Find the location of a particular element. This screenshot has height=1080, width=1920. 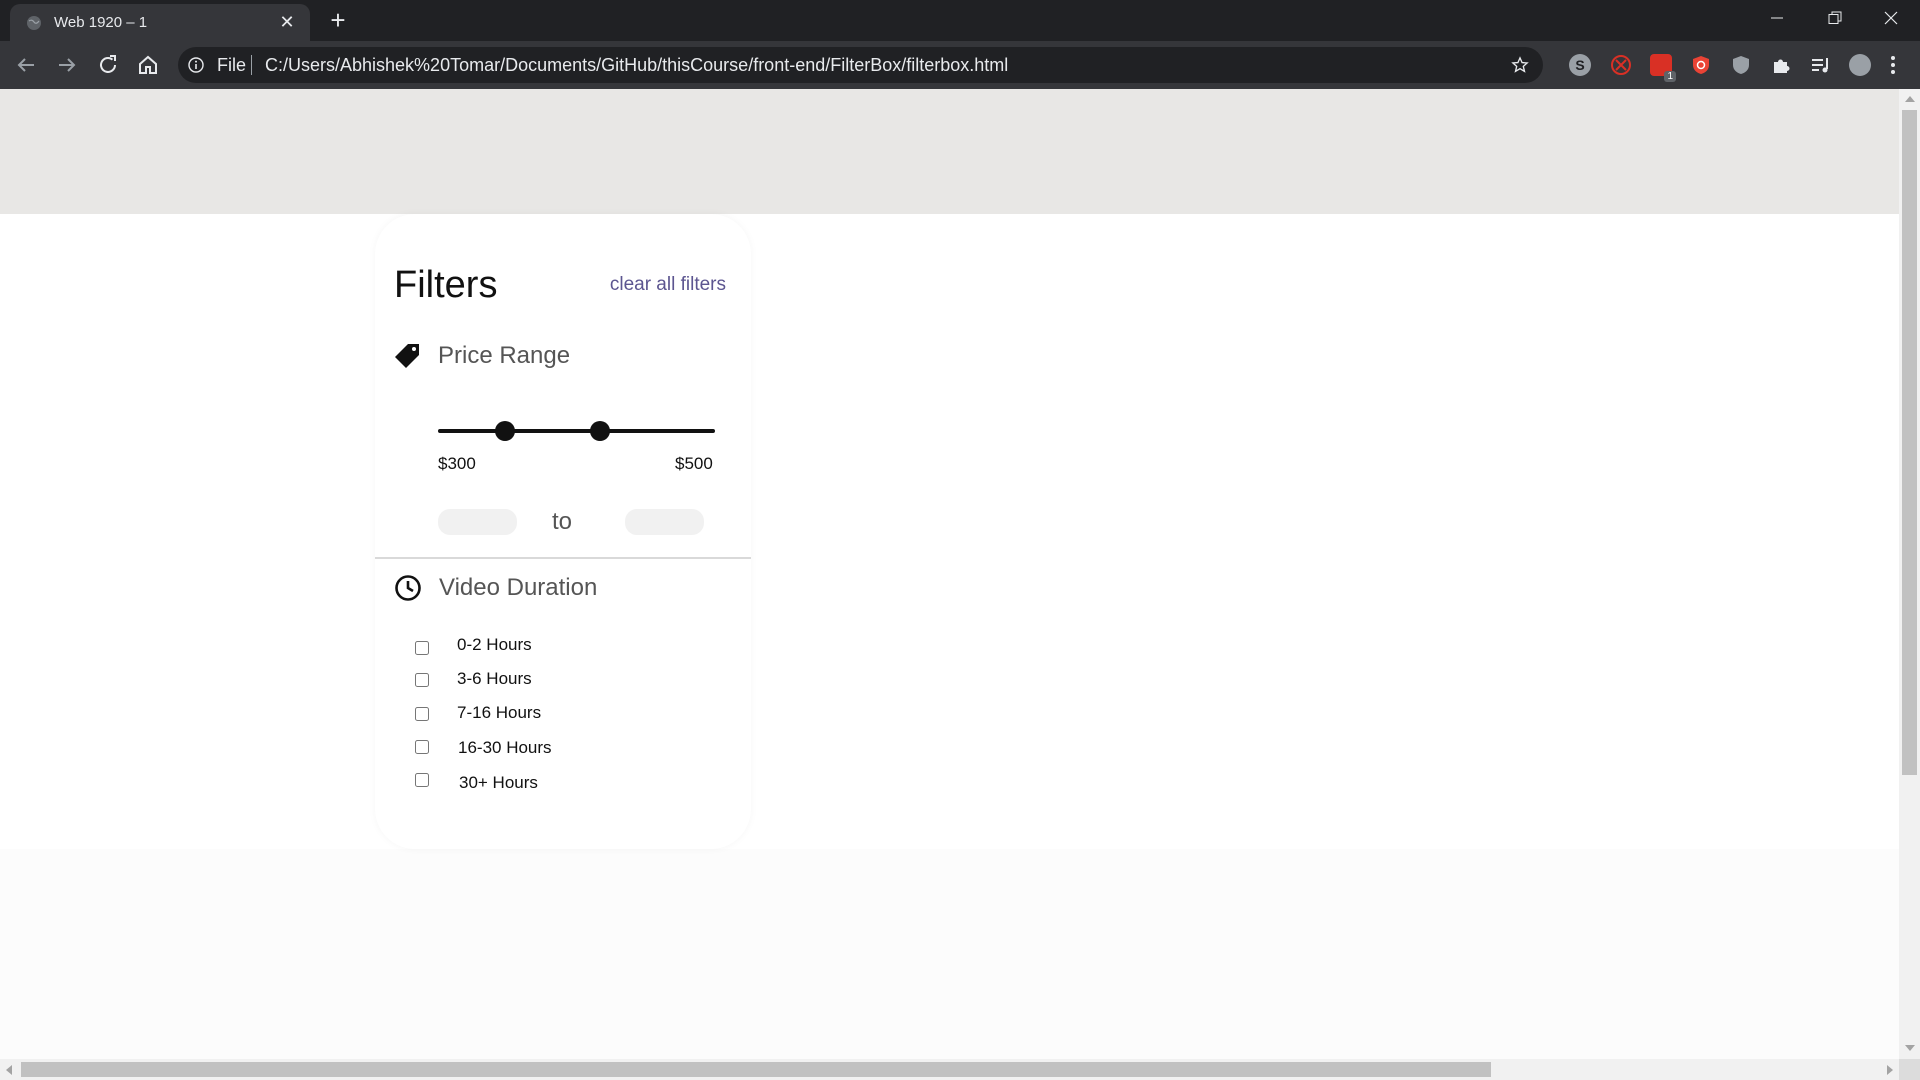

price-to-label: to is located at coordinates (562, 521).